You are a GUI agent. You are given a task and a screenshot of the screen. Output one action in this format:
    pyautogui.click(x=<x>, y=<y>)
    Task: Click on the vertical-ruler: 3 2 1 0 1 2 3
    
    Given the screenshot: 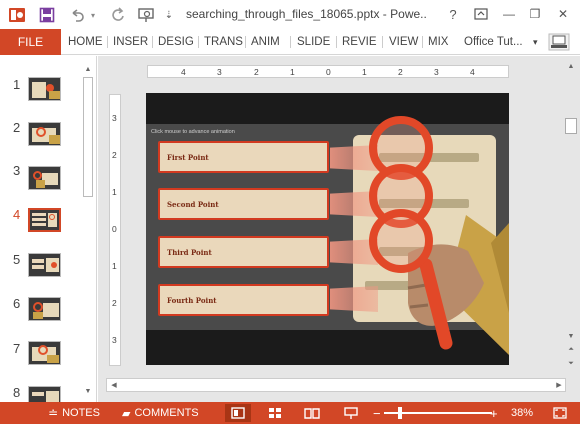 What is the action you would take?
    pyautogui.click(x=115, y=230)
    